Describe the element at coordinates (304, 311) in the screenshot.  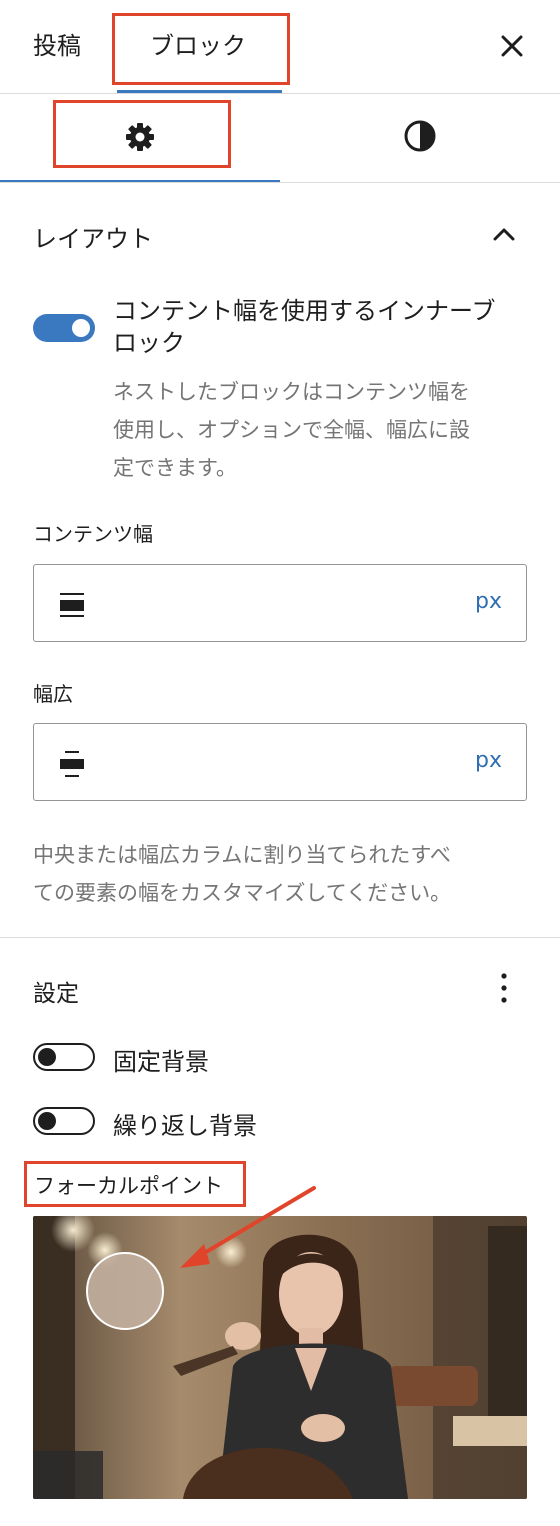
I see `toggle-label-line-1: コンテント幅を使用するインナーブ` at that location.